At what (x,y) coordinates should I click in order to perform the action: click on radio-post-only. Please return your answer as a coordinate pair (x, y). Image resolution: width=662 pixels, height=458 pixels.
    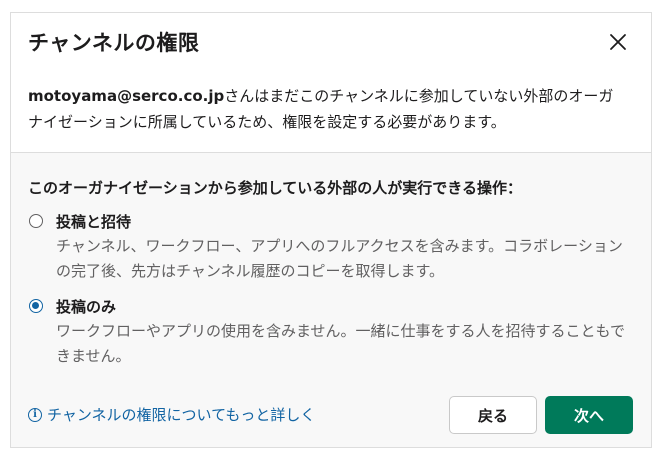
    Looking at the image, I should click on (36, 306).